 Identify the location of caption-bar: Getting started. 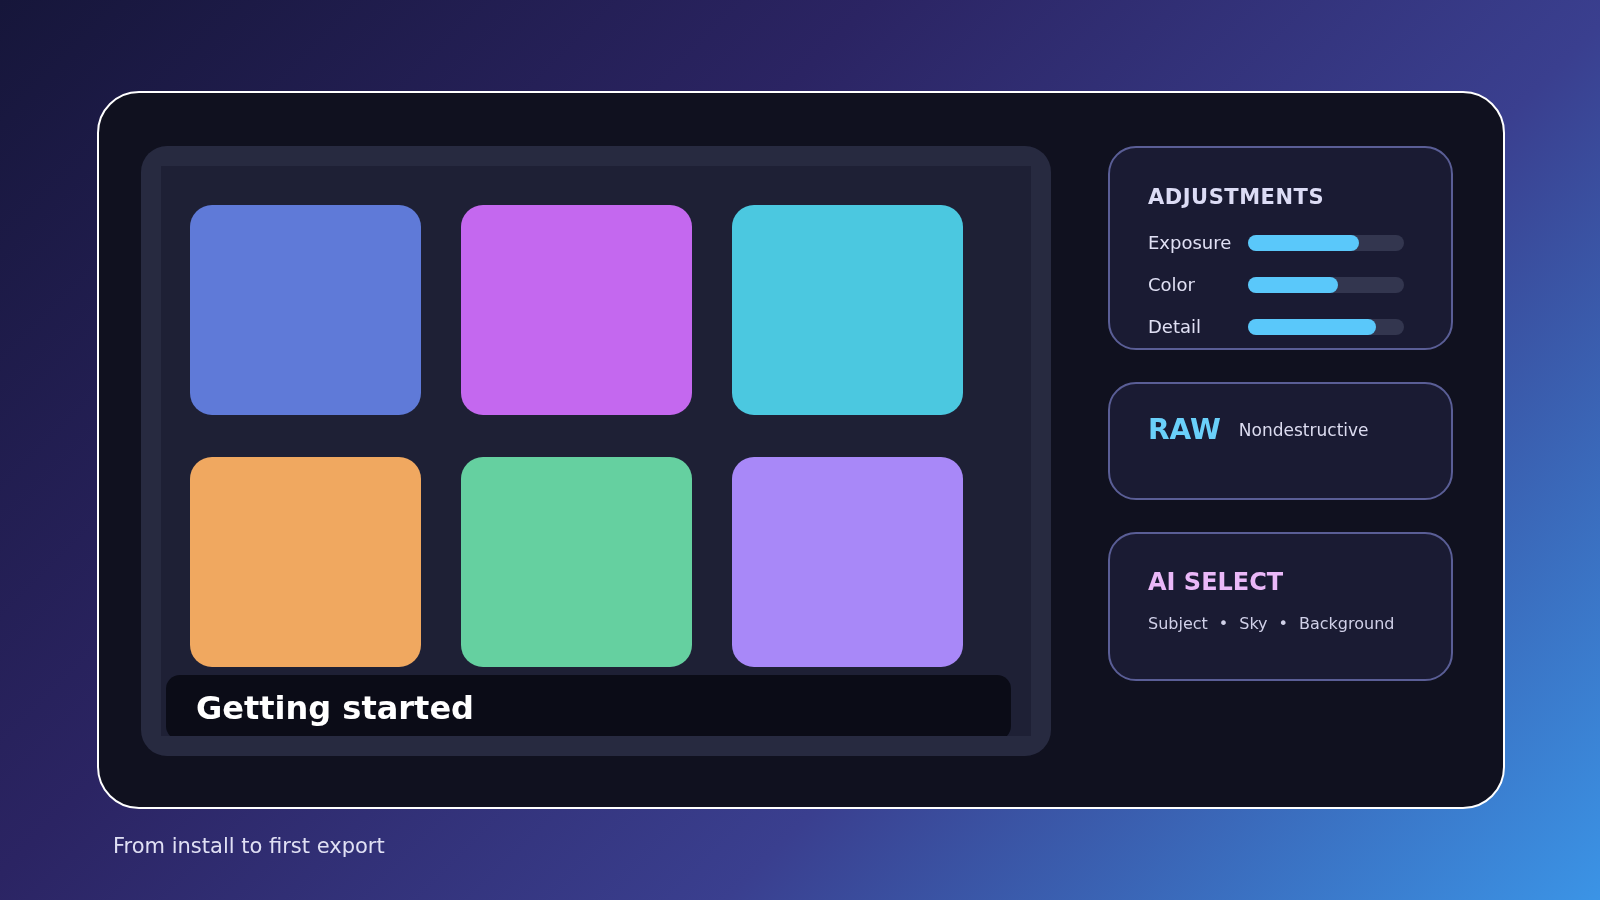
(588, 705).